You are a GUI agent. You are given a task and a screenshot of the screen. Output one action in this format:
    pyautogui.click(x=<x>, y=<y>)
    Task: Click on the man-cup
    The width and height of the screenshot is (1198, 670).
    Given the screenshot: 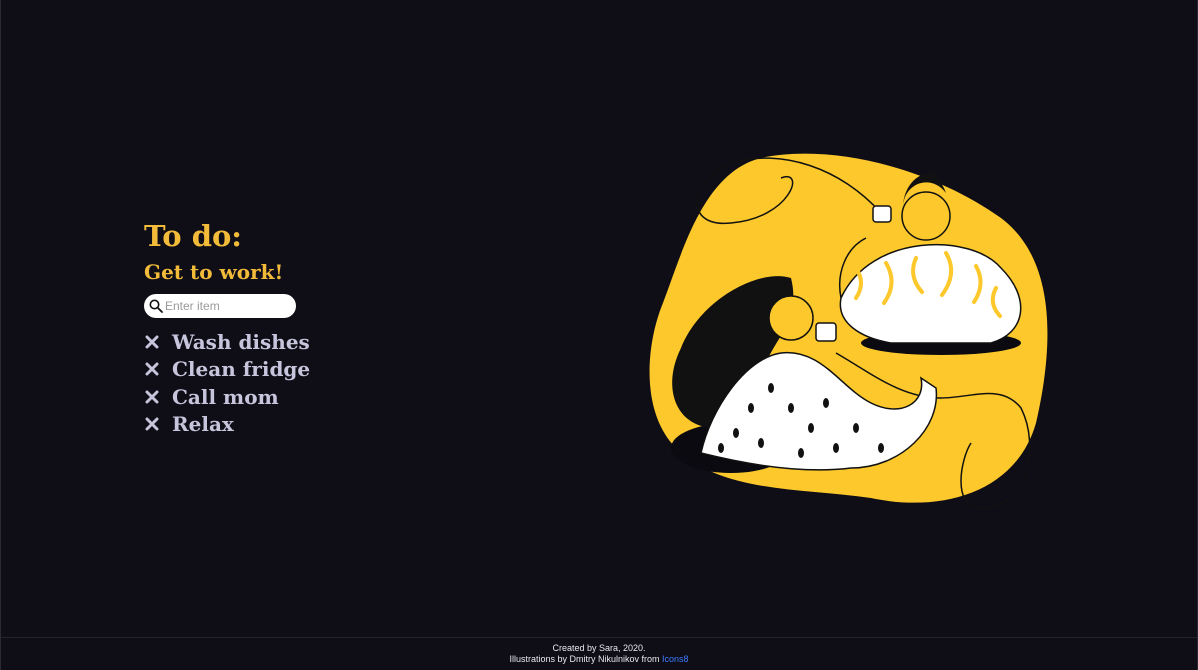 What is the action you would take?
    pyautogui.click(x=882, y=214)
    